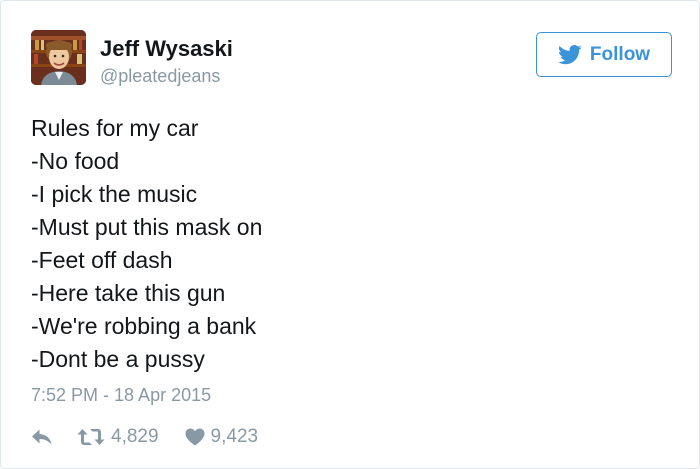 Image resolution: width=700 pixels, height=469 pixels. What do you see at coordinates (135, 436) in the screenshot?
I see `retweet-count: 4,829` at bounding box center [135, 436].